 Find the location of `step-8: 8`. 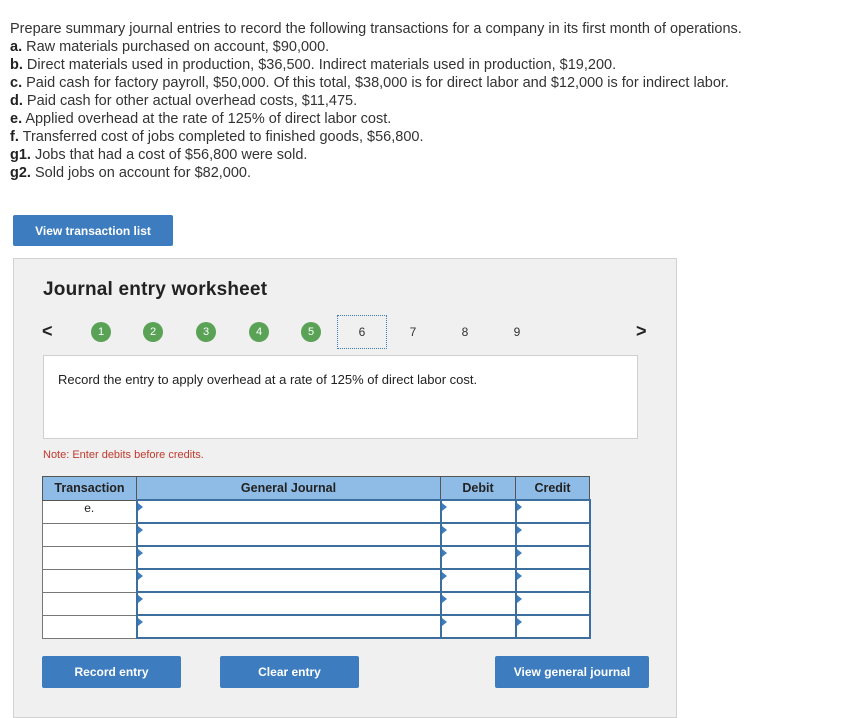

step-8: 8 is located at coordinates (465, 332).